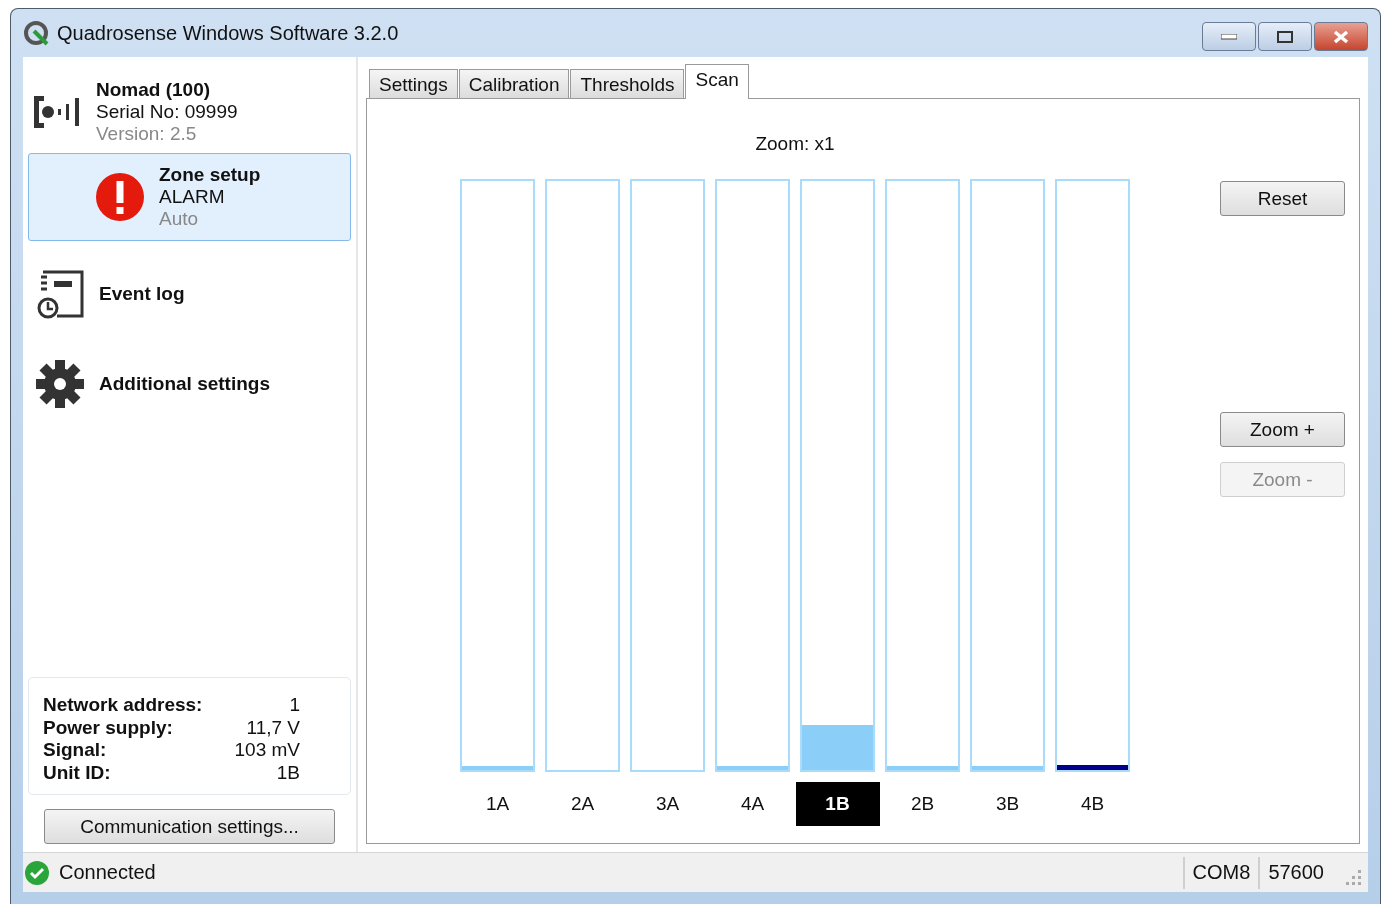  What do you see at coordinates (795, 144) in the screenshot?
I see `zoom-level: Zoom: x1` at bounding box center [795, 144].